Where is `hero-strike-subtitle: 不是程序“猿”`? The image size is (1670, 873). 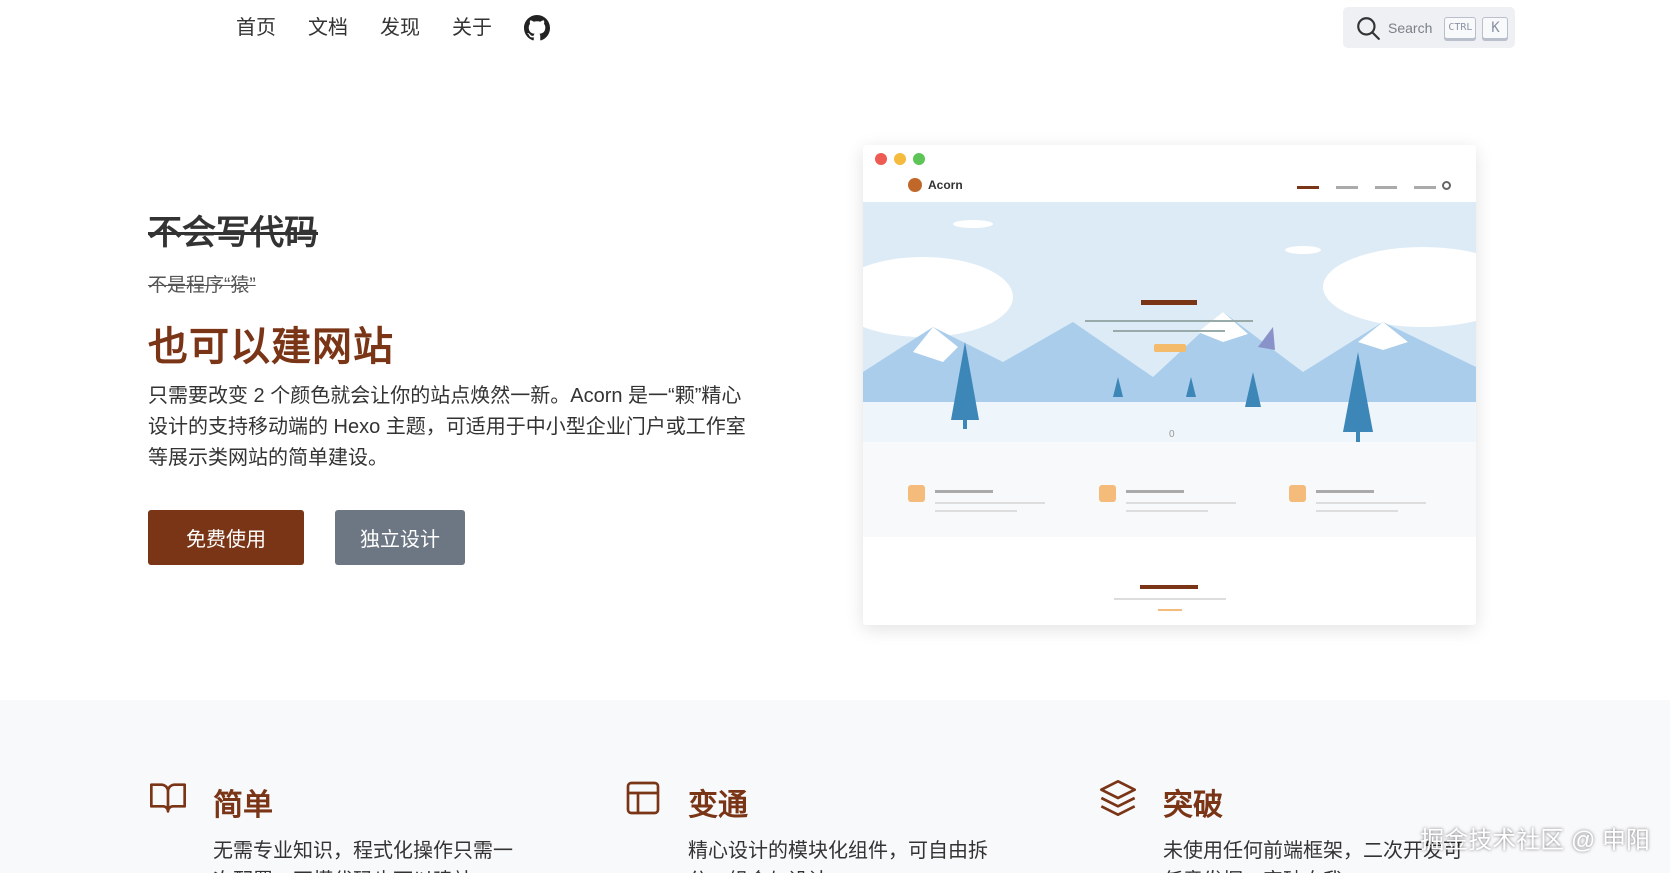 hero-strike-subtitle: 不是程序“猿” is located at coordinates (202, 285).